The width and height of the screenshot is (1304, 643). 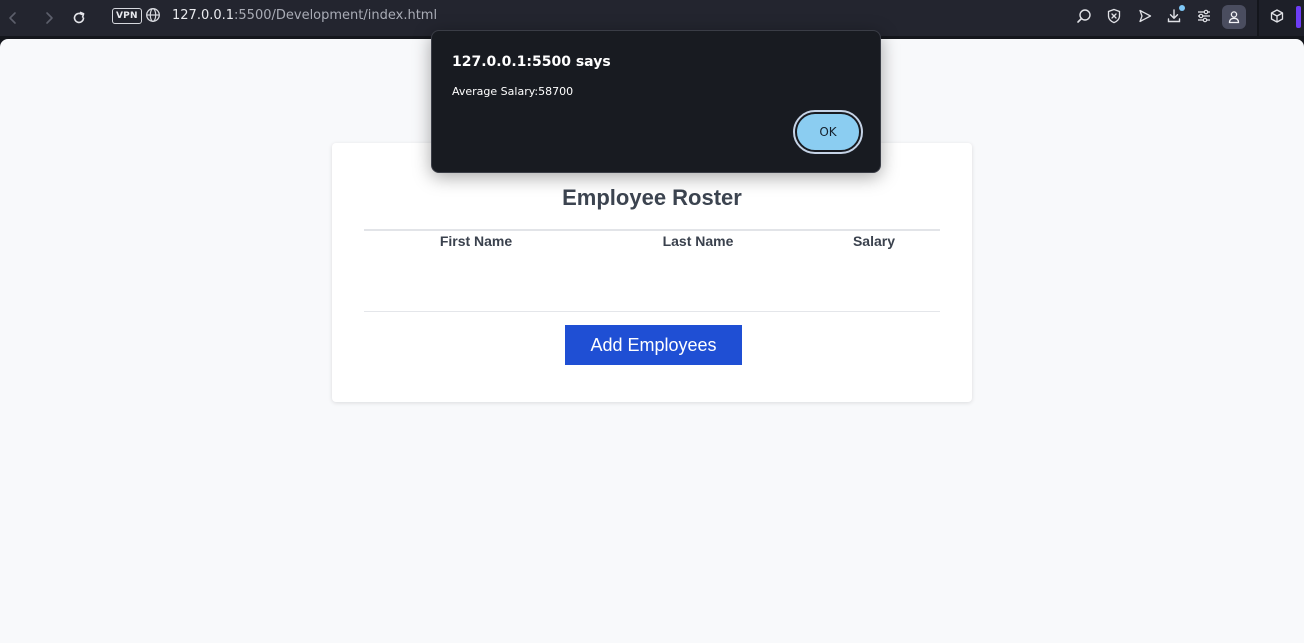 I want to click on reload-icon, so click(x=79, y=18).